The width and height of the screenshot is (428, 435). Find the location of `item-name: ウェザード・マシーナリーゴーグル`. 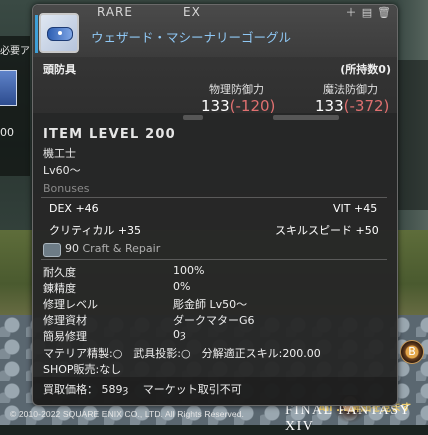

item-name: ウェザード・マシーナリーゴーグル is located at coordinates (191, 37).